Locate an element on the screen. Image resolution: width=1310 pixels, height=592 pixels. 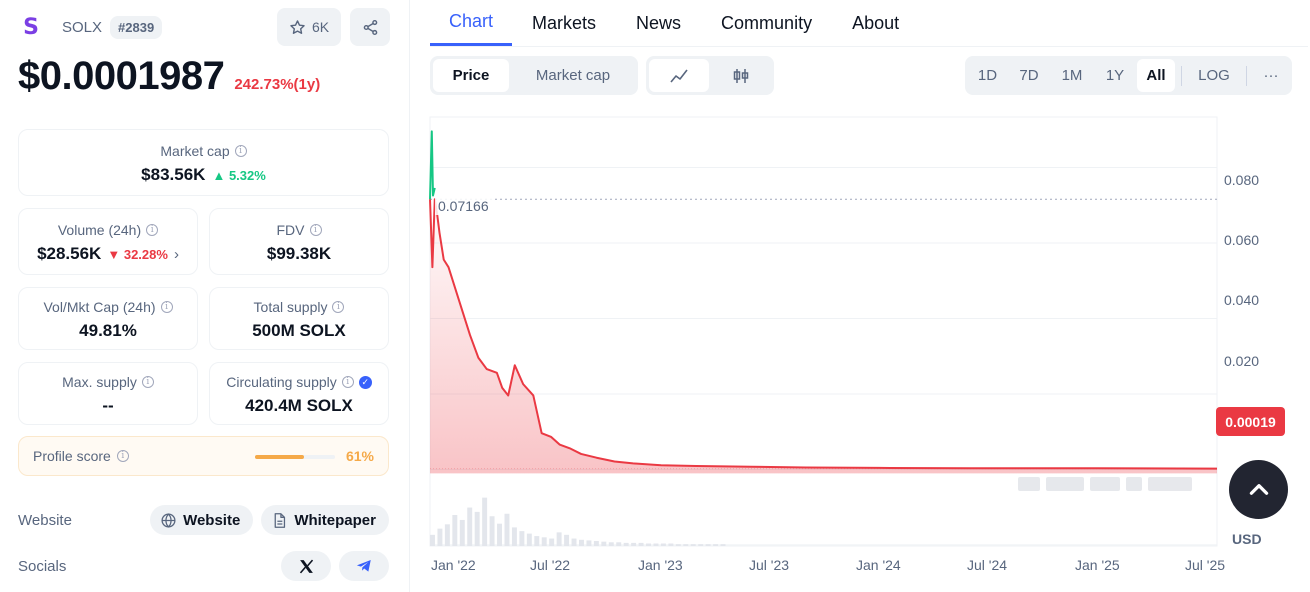
scroll-to-top-button is located at coordinates (1258, 489).